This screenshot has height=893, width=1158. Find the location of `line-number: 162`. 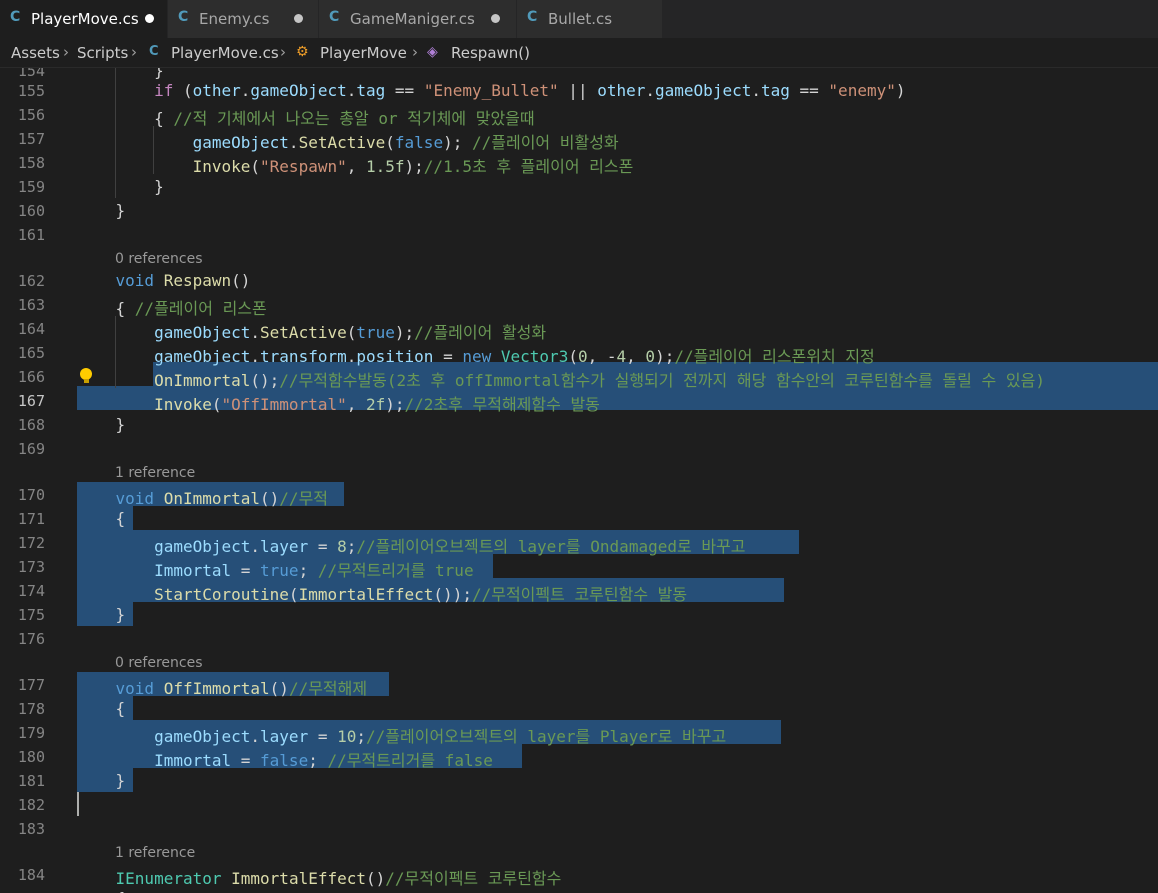

line-number: 162 is located at coordinates (31, 281).